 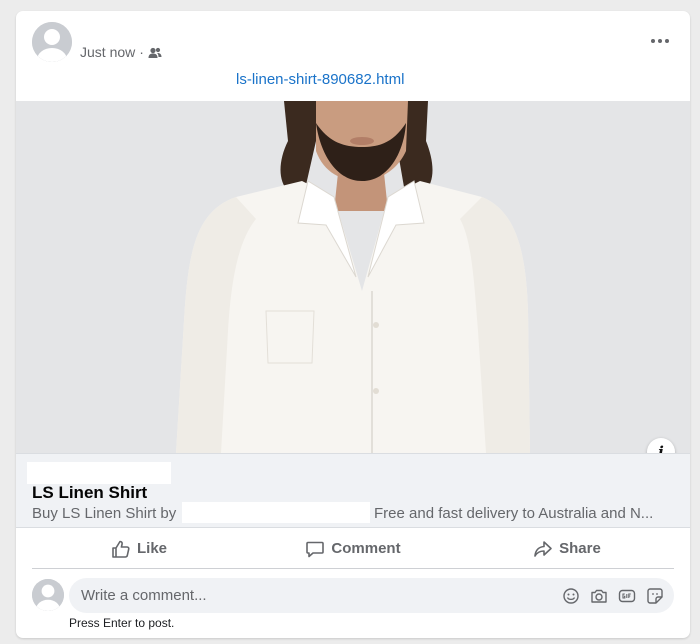 I want to click on post-meta: Just now ·, so click(x=121, y=52).